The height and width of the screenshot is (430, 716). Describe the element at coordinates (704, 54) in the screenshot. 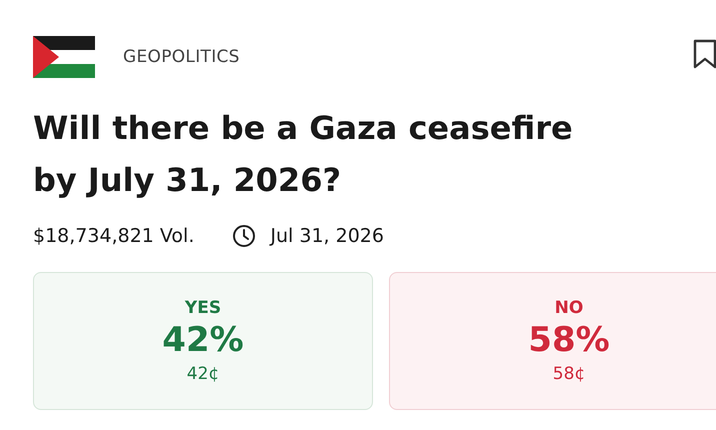

I see `bookmark-icon` at that location.